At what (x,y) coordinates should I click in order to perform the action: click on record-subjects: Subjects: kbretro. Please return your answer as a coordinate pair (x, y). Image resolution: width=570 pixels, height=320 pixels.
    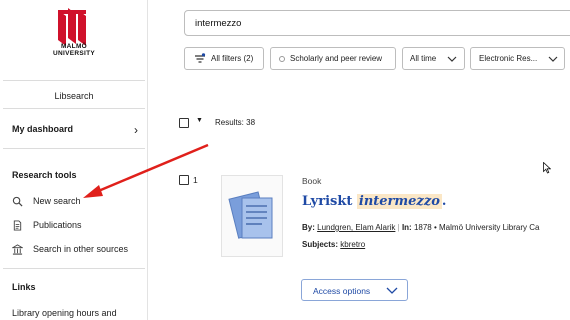
    Looking at the image, I should click on (333, 244).